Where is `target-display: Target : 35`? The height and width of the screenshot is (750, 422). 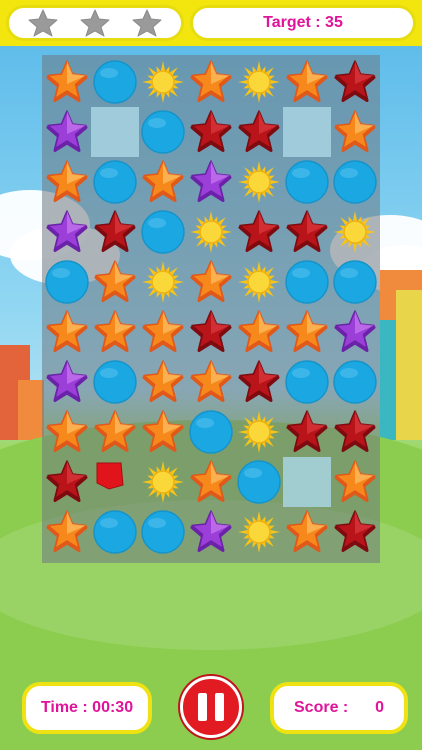
target-display: Target : 35 is located at coordinates (303, 23).